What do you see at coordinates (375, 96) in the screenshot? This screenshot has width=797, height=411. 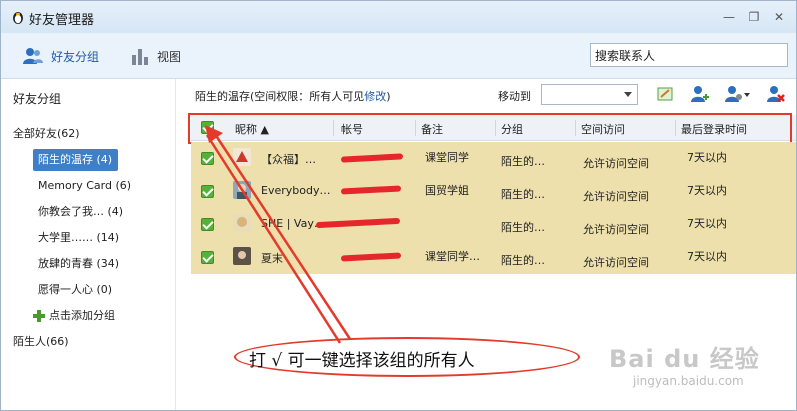 I see `edit-permission-link: 修改` at bounding box center [375, 96].